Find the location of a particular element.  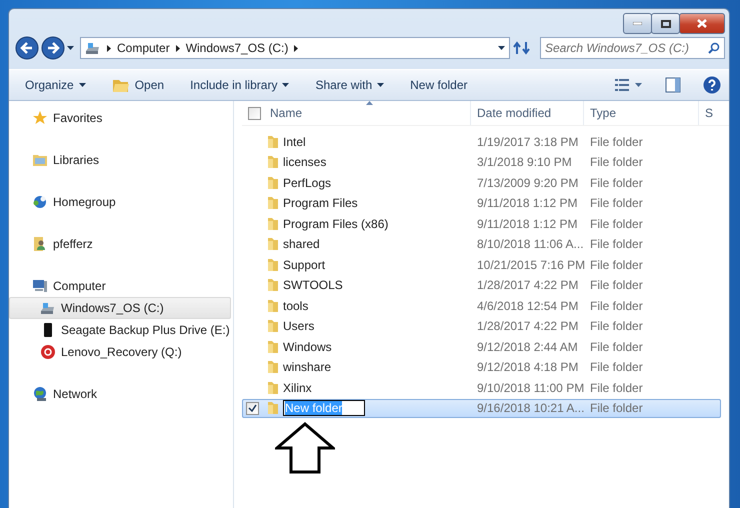

file-name: tools is located at coordinates (295, 305).